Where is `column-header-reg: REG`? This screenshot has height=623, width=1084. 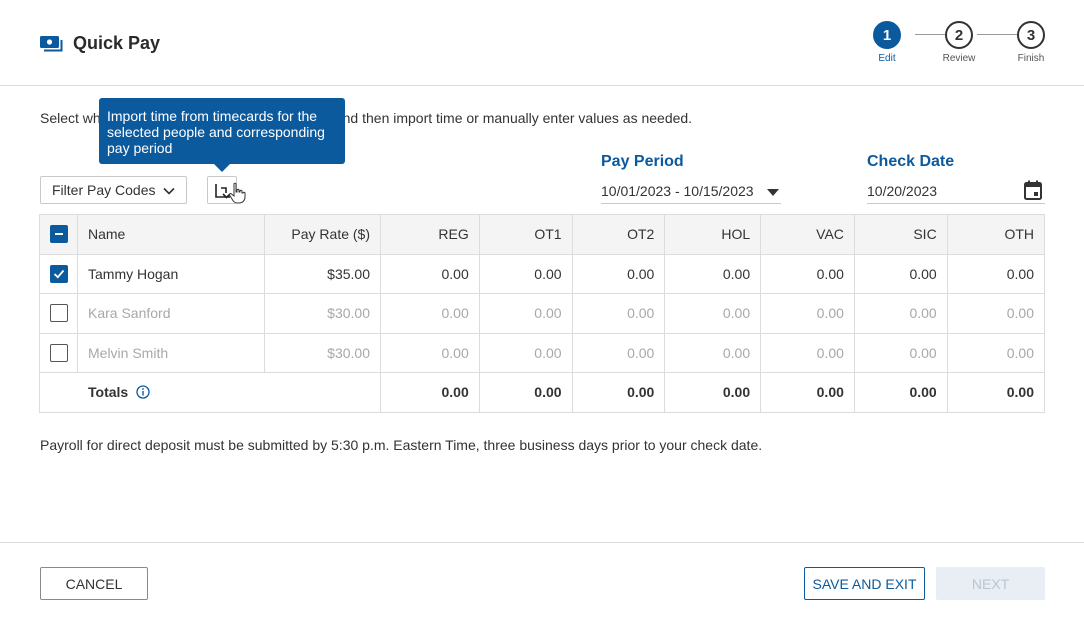
column-header-reg: REG is located at coordinates (430, 234).